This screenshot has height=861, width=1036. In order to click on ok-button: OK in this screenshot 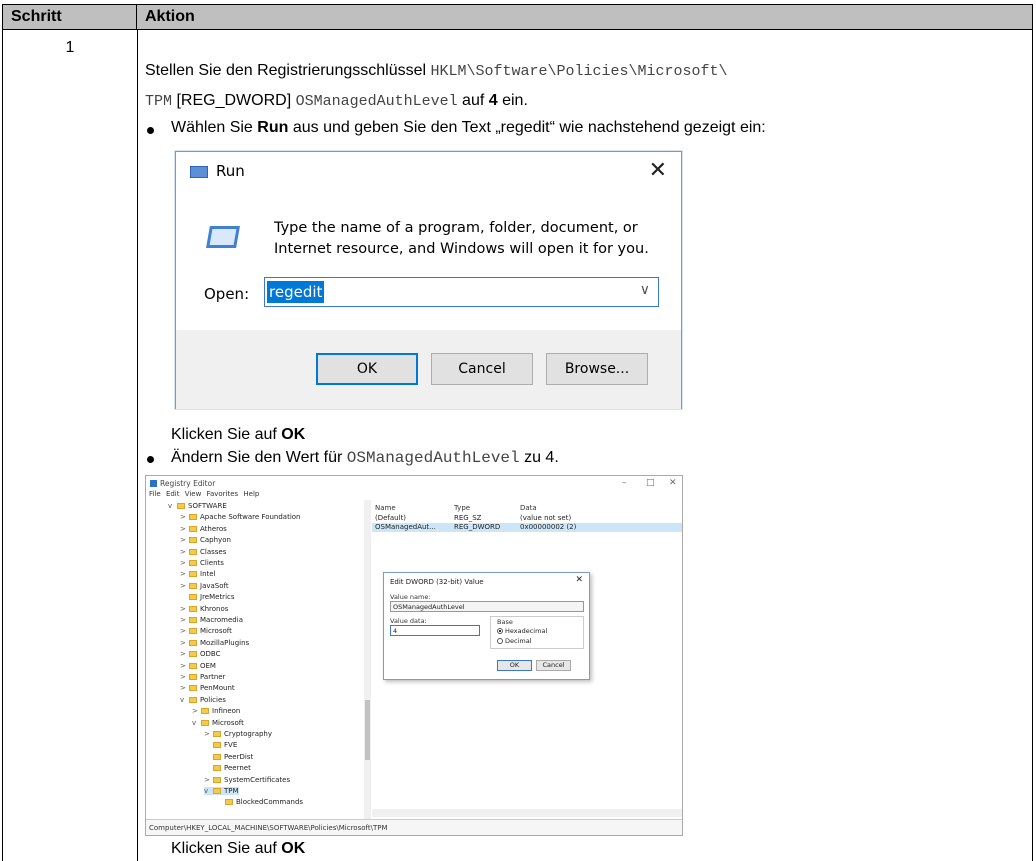, I will do `click(367, 369)`.